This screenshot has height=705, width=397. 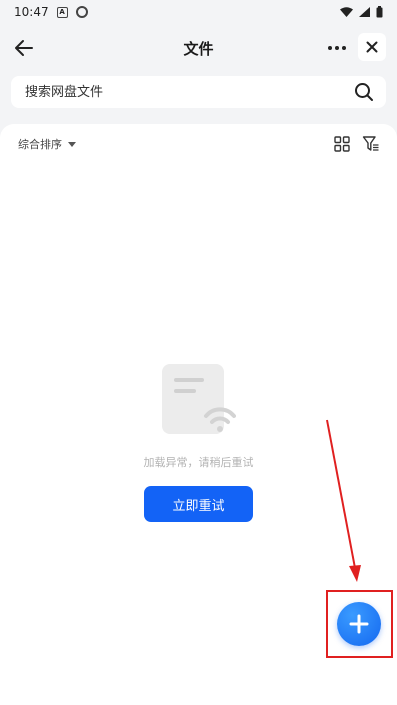 What do you see at coordinates (337, 48) in the screenshot?
I see `more-button` at bounding box center [337, 48].